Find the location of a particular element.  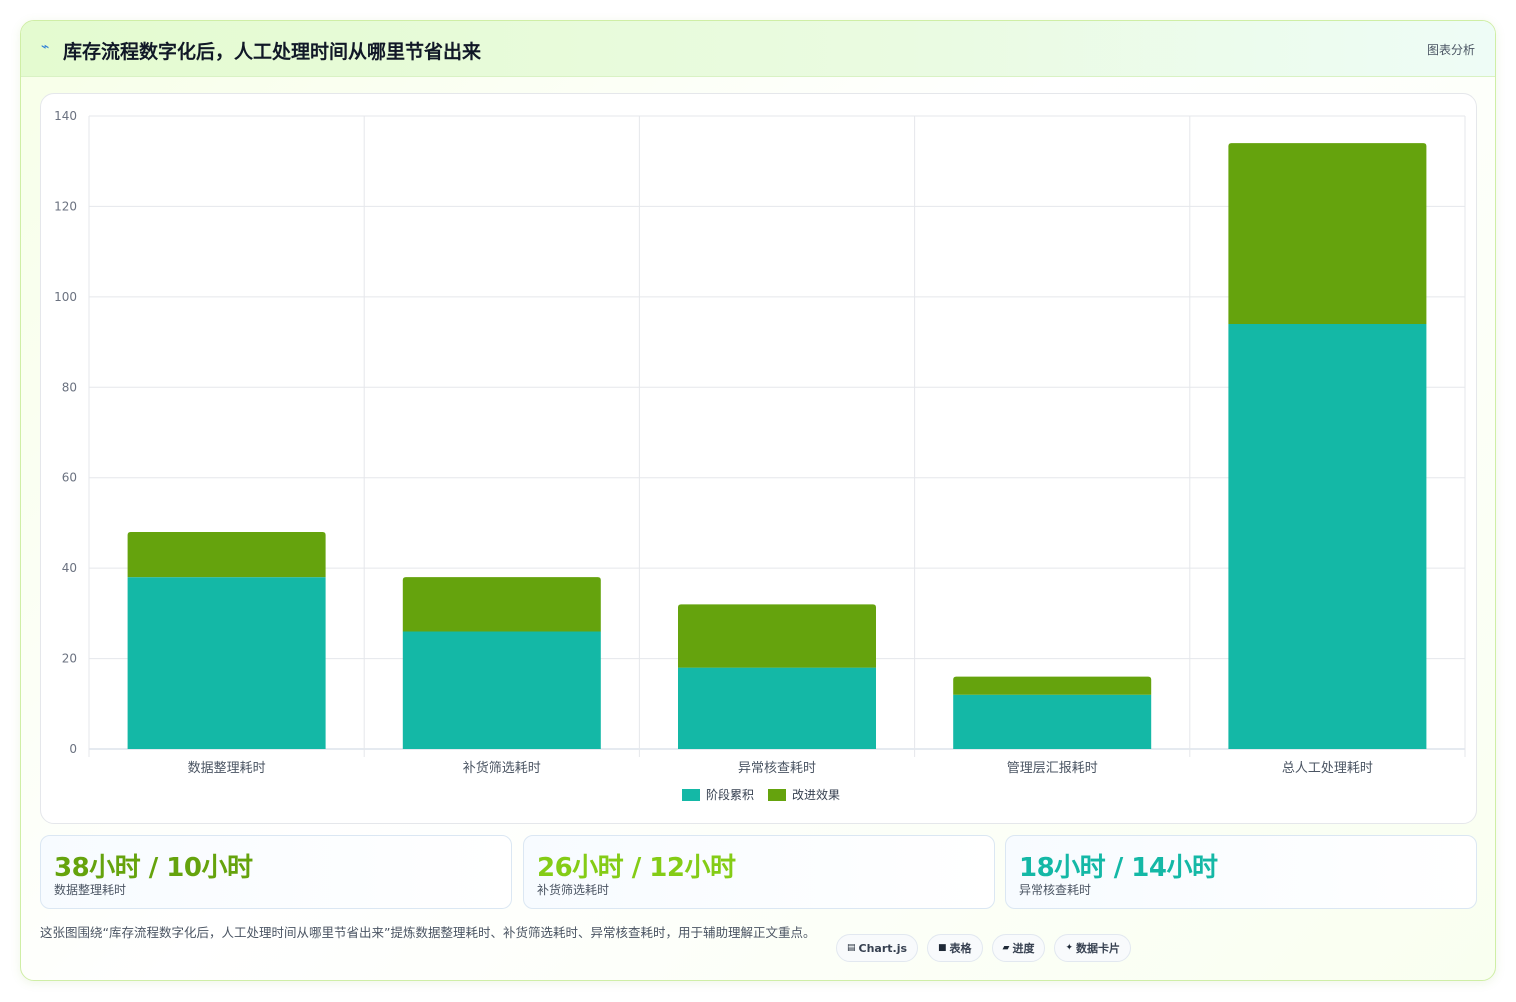

stat-card-replenishment: 26小时 / 12小时 补货筛选耗时 is located at coordinates (759, 872).